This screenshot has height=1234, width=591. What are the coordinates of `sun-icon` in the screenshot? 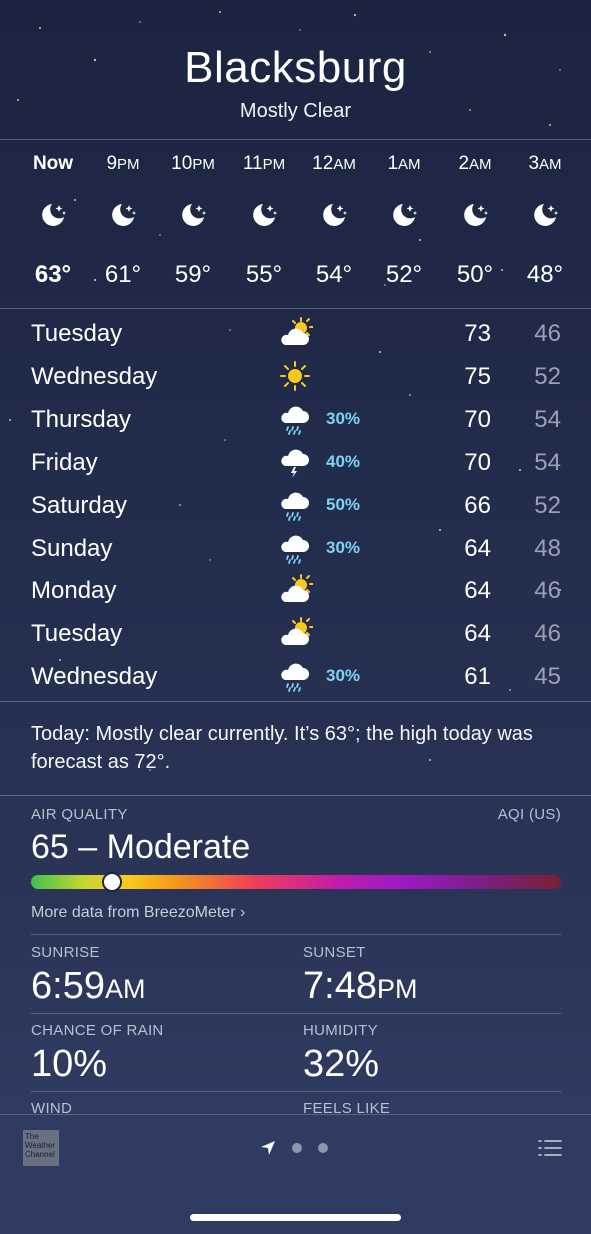 It's located at (295, 376).